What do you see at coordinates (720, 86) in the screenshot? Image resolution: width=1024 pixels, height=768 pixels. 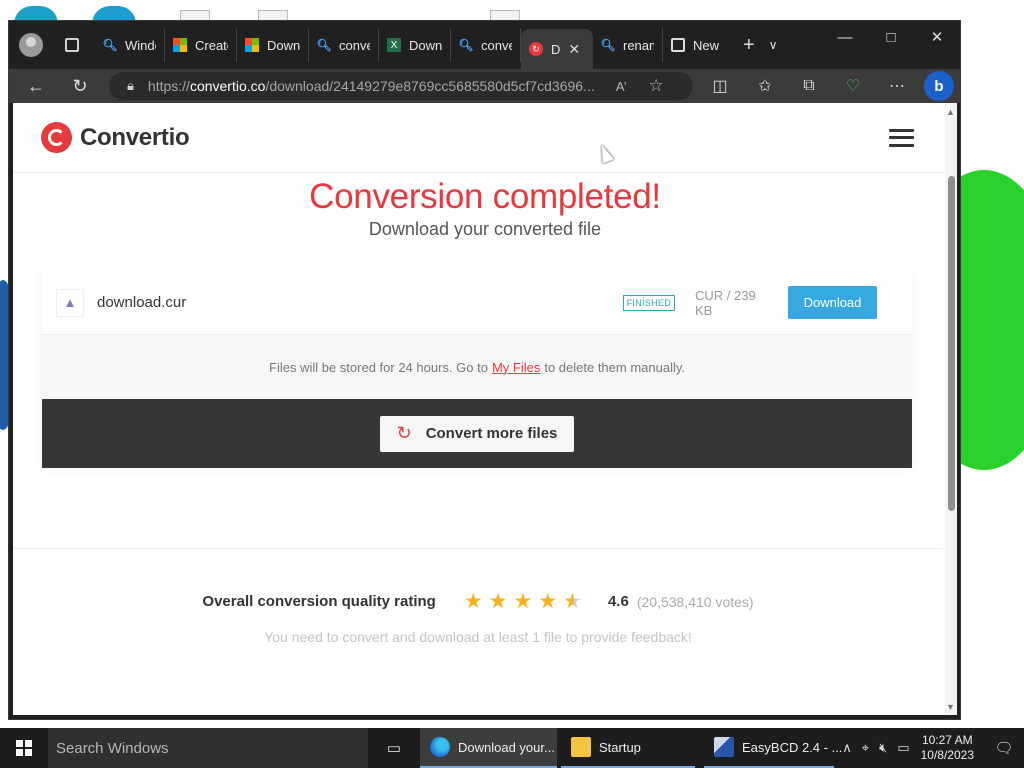 I see `split-screen-icon: ◫` at bounding box center [720, 86].